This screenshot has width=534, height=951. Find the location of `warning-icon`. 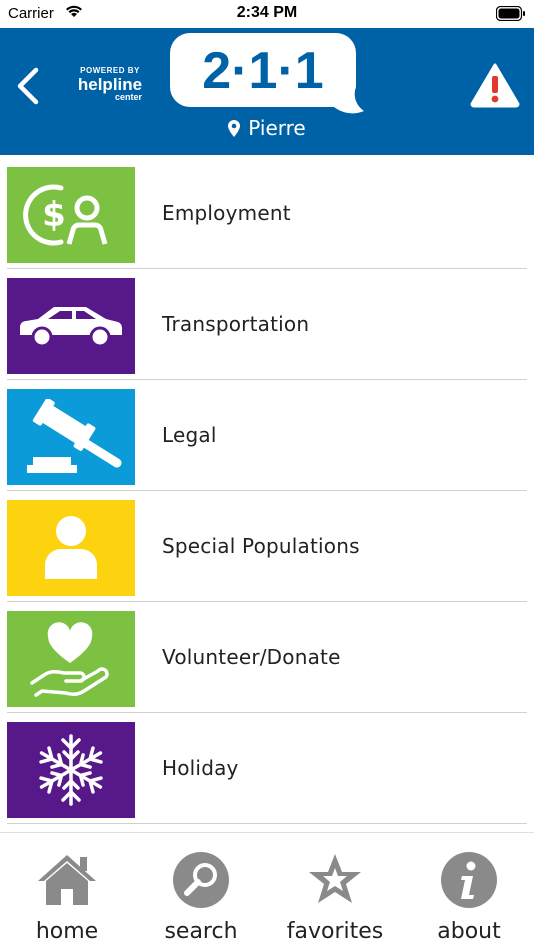

warning-icon is located at coordinates (495, 85).